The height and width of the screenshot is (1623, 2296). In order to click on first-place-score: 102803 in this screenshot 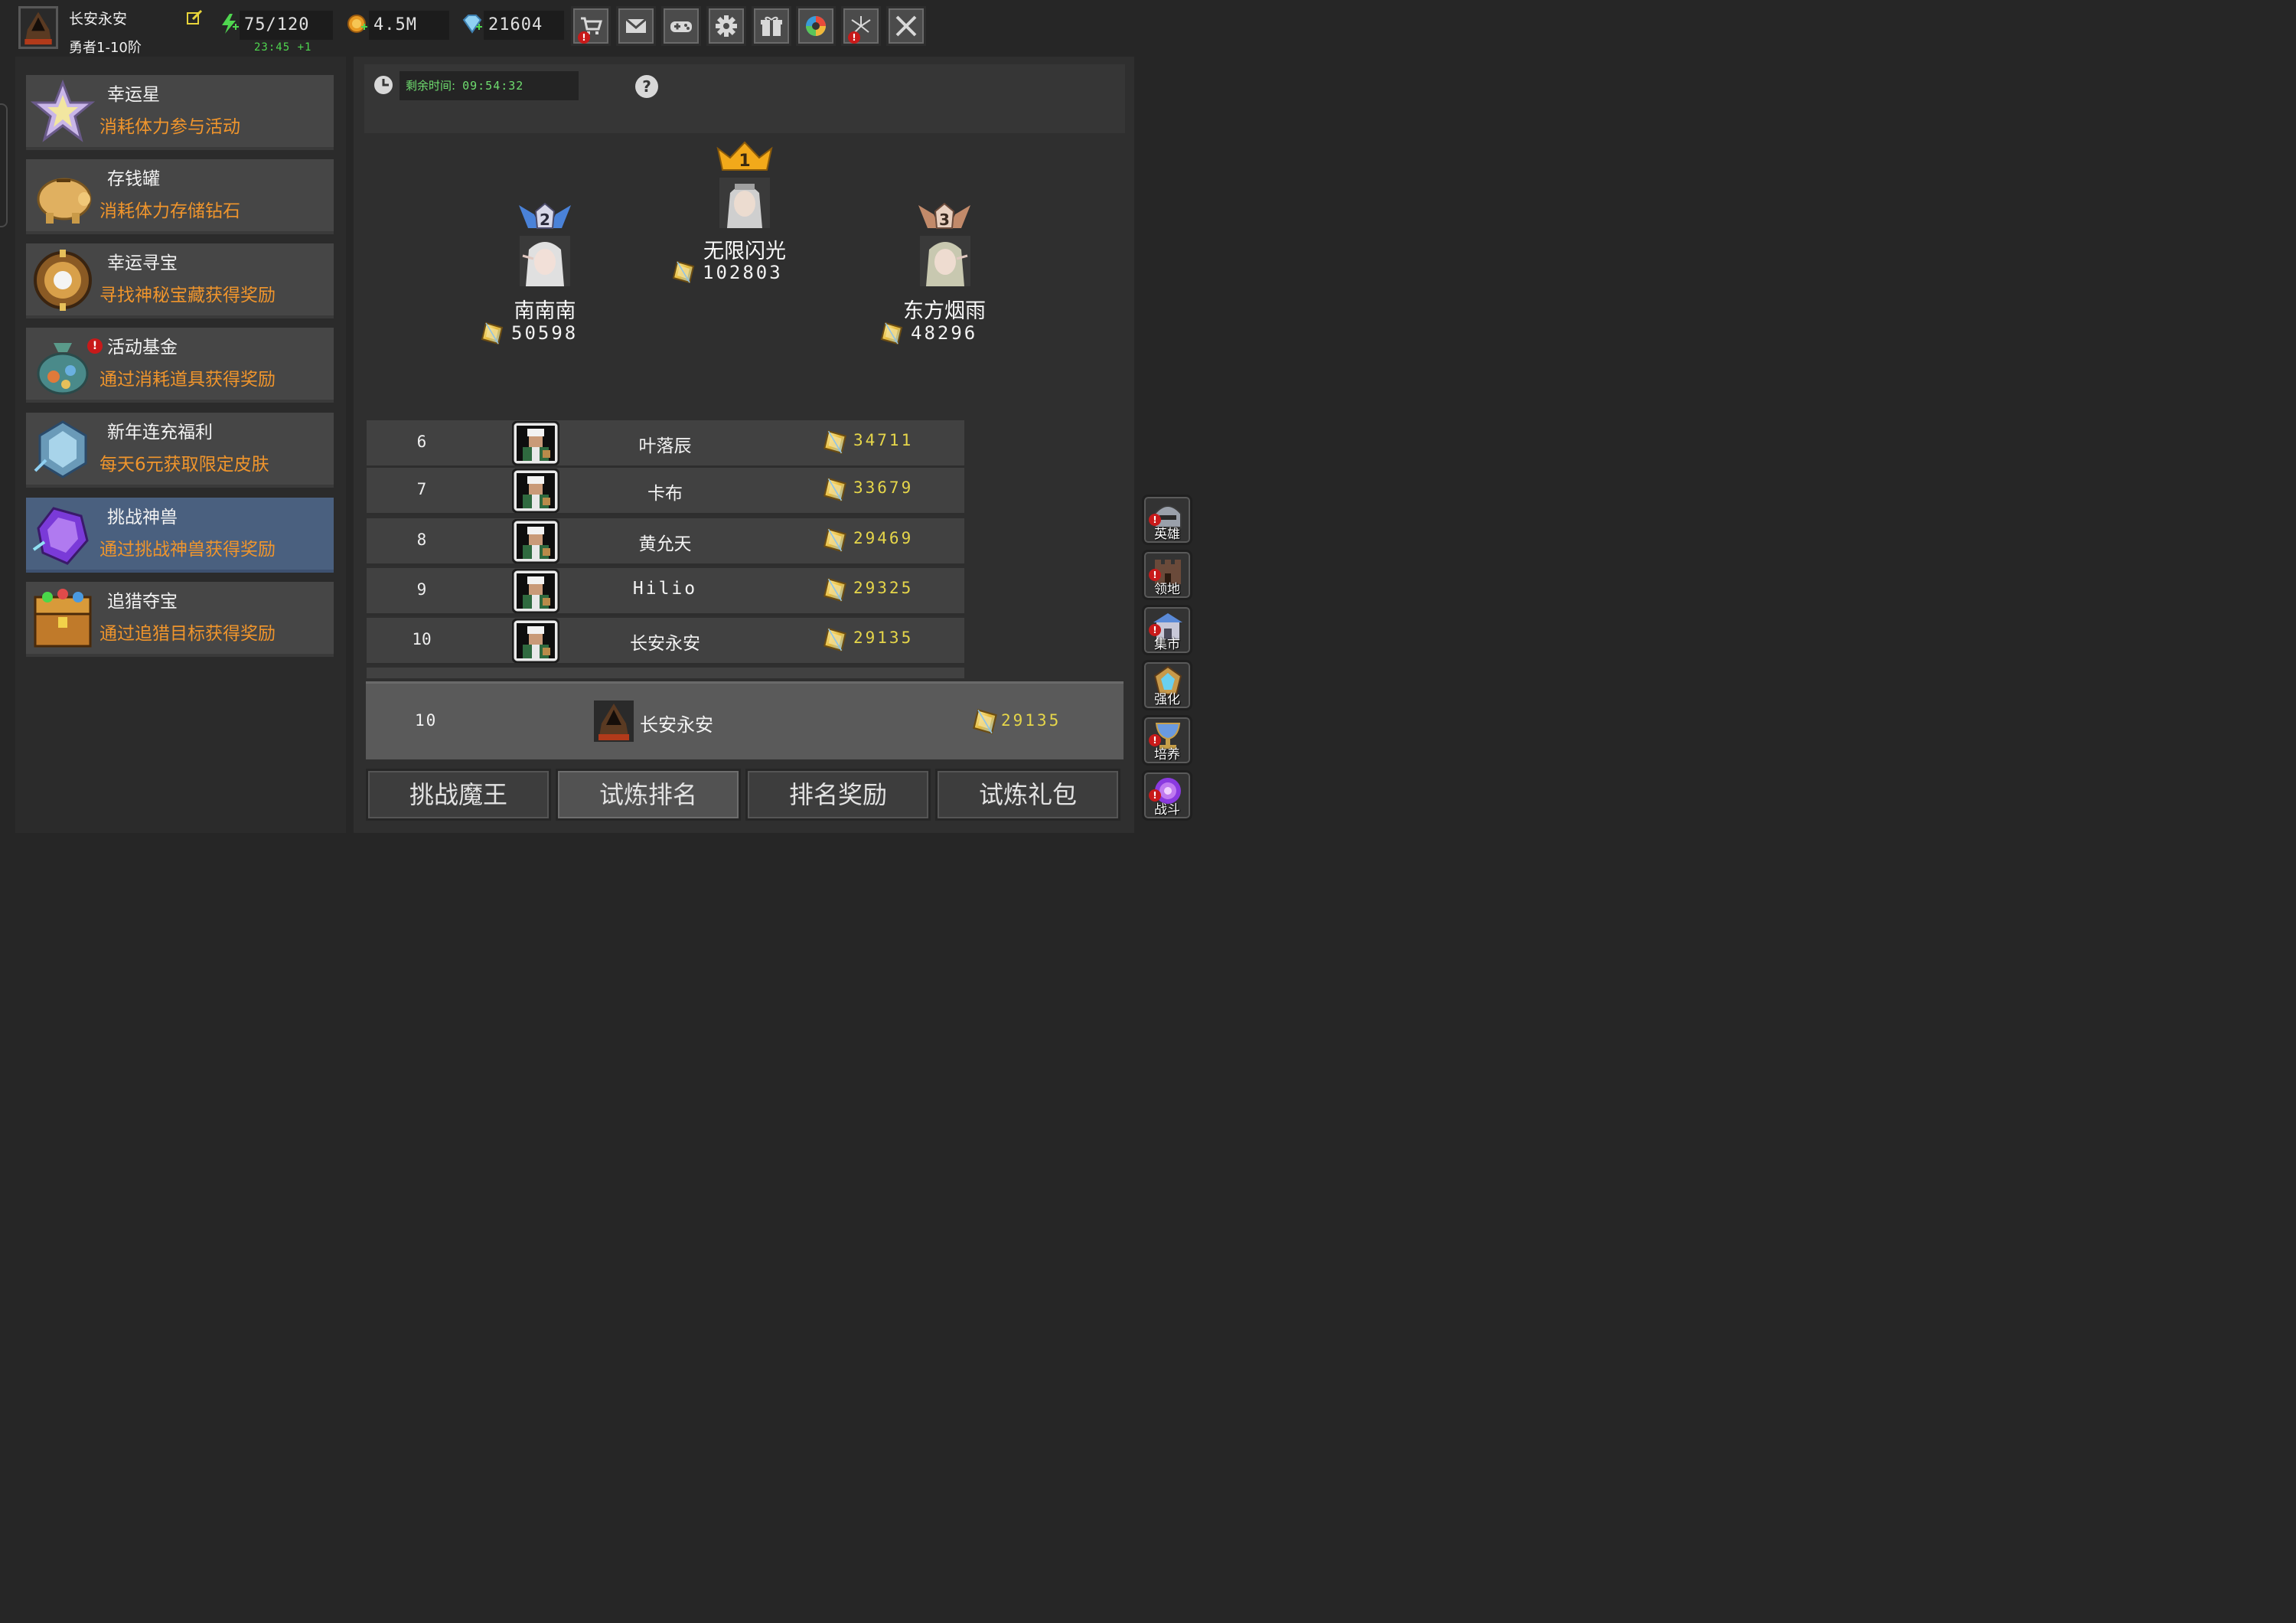, I will do `click(743, 272)`.